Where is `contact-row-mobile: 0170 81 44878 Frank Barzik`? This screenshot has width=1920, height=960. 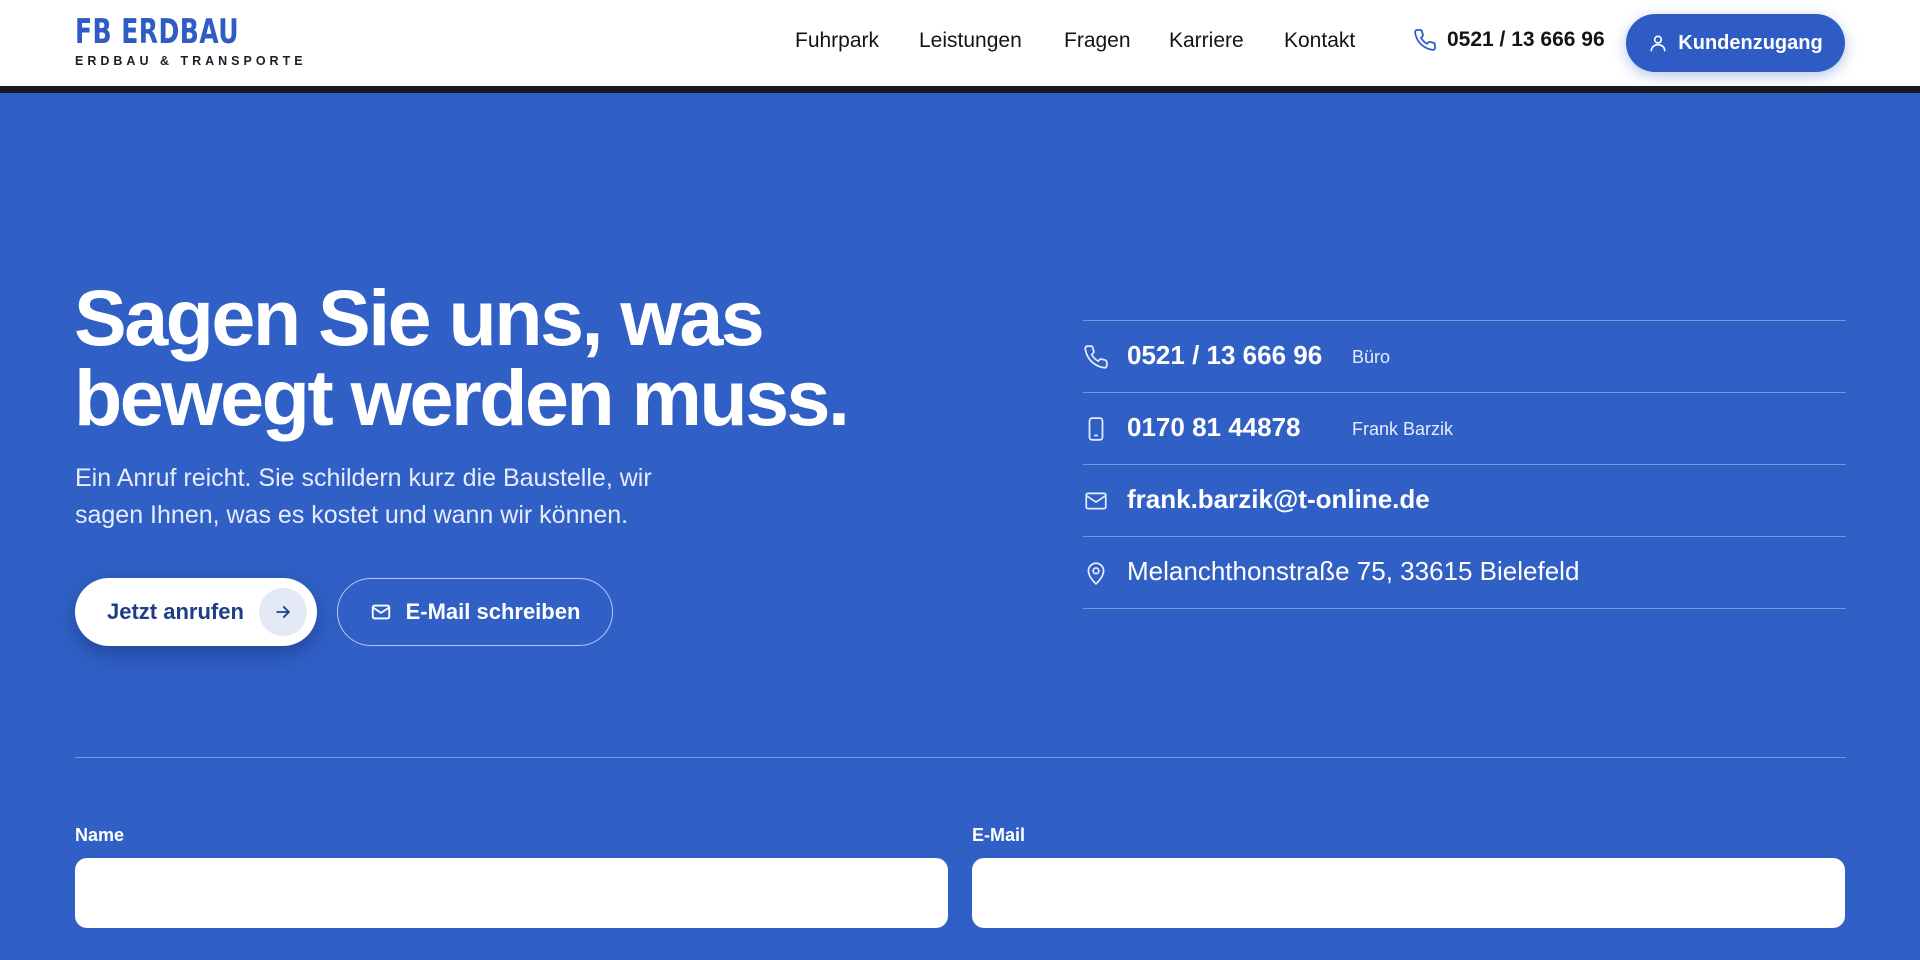 contact-row-mobile: 0170 81 44878 Frank Barzik is located at coordinates (1464, 429).